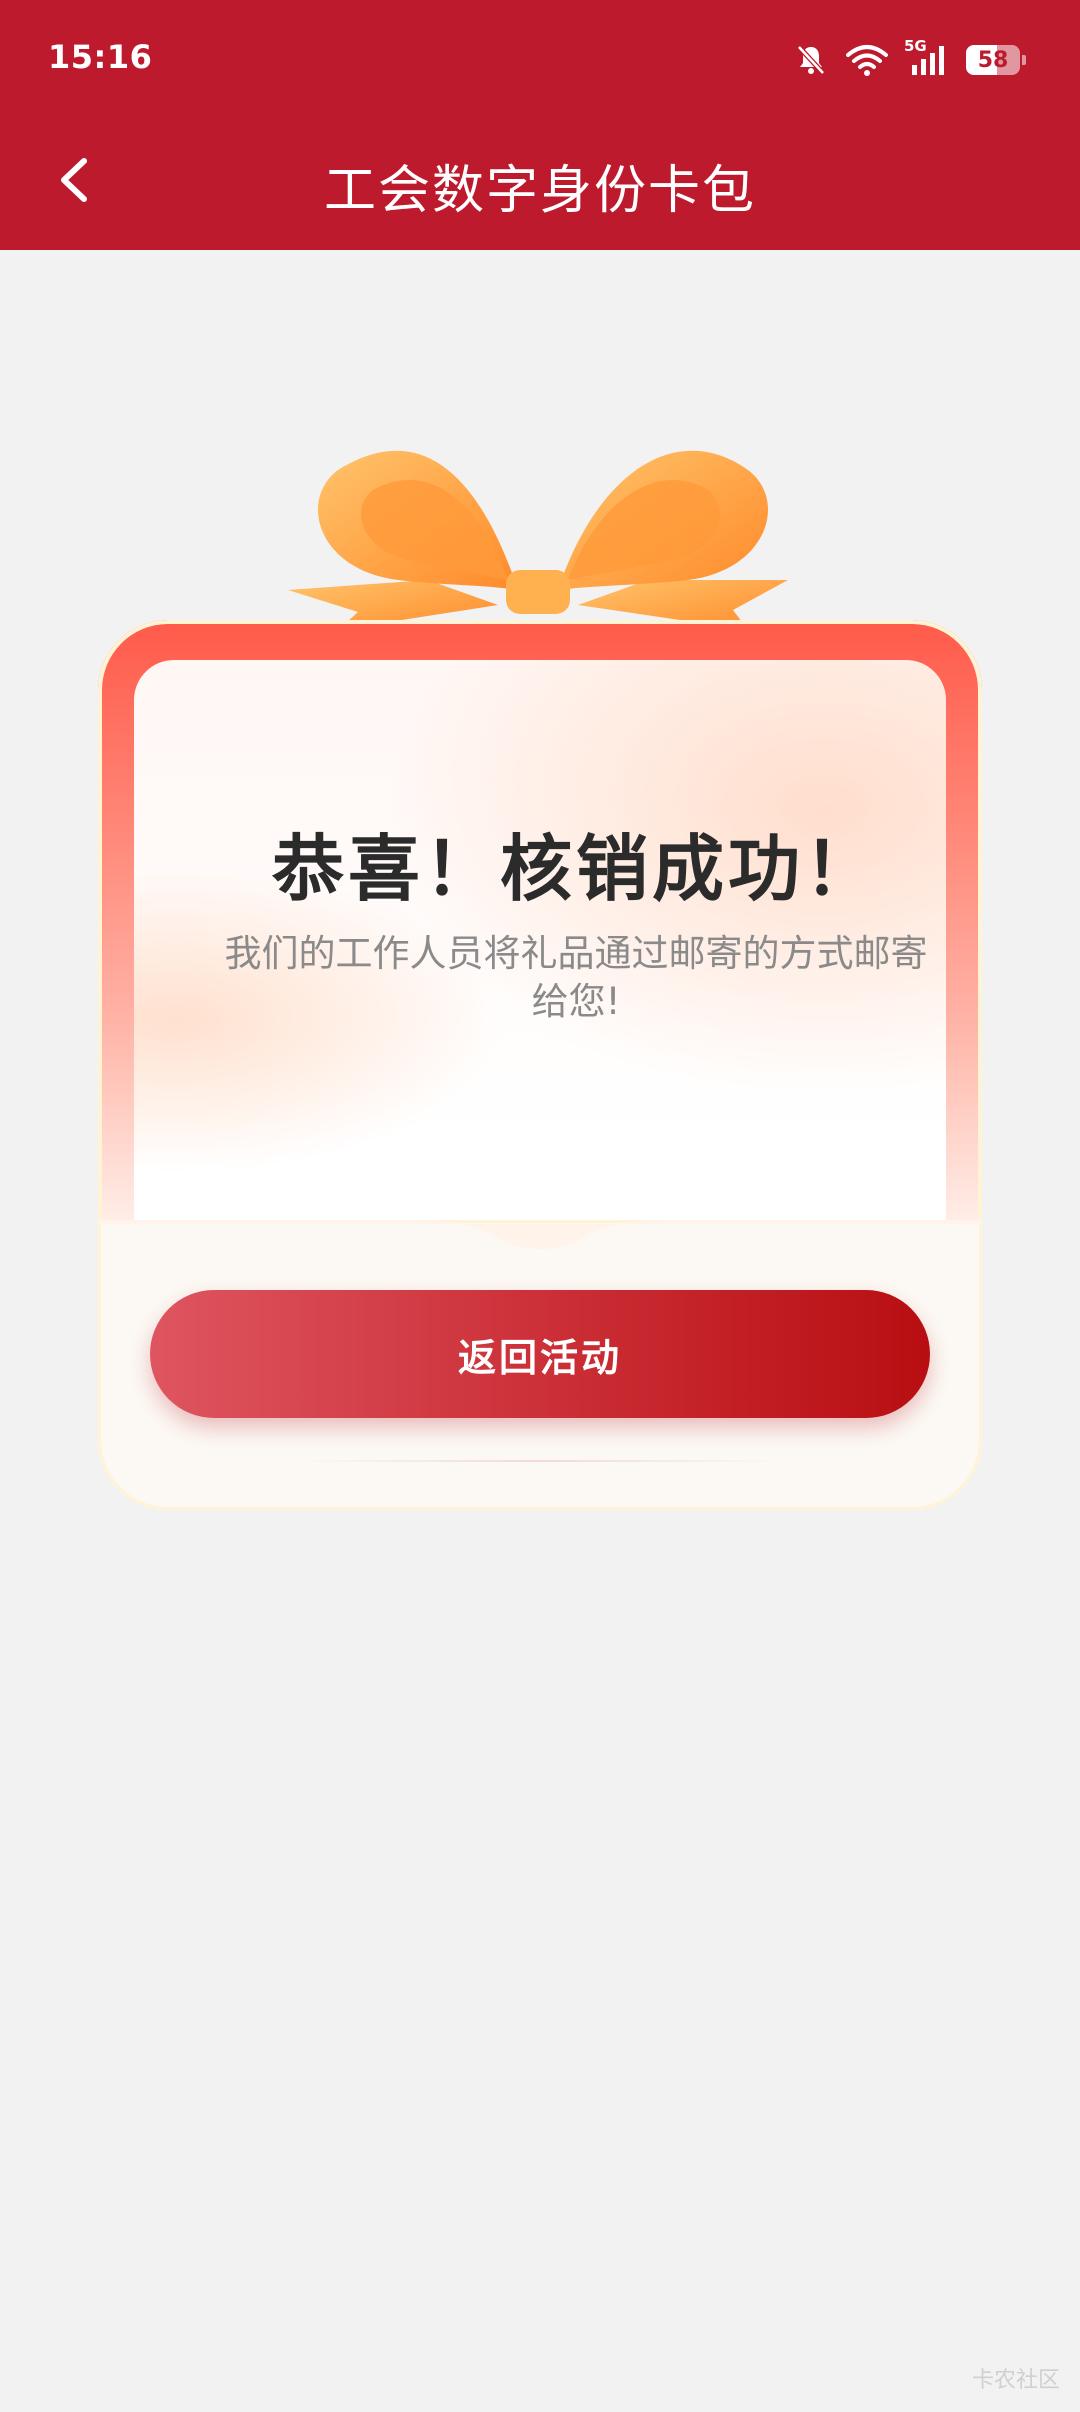  I want to click on wifi-icon, so click(867, 60).